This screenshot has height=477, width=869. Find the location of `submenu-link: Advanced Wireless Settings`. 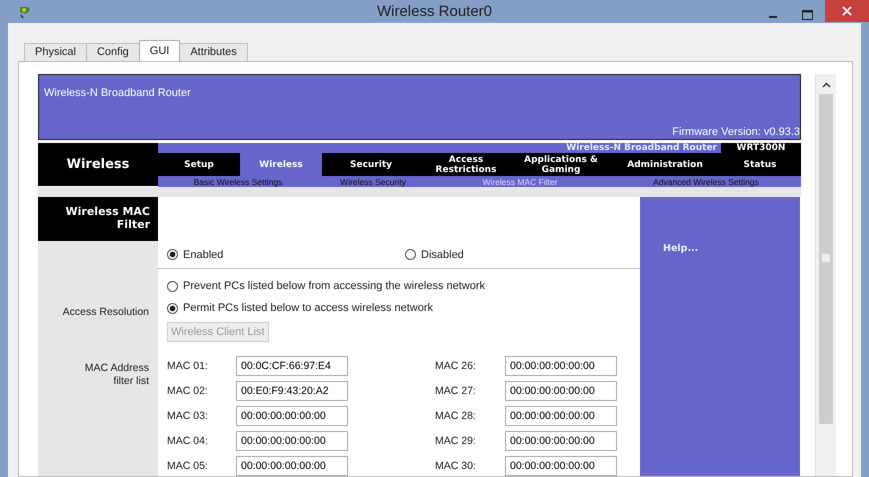

submenu-link: Advanced Wireless Settings is located at coordinates (706, 181).